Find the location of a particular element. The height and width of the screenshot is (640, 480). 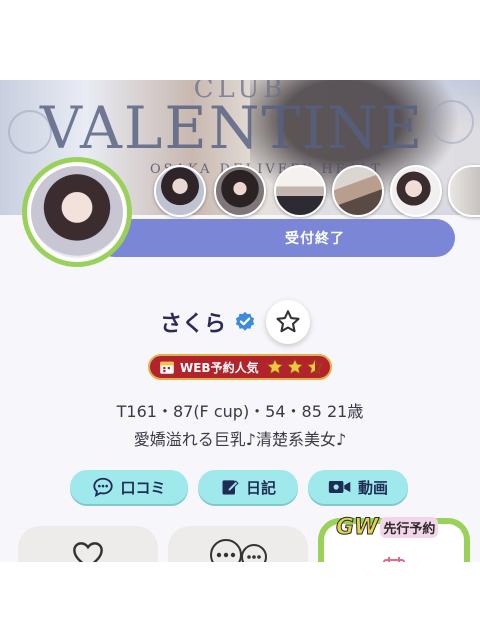

star-half-icon is located at coordinates (315, 366).